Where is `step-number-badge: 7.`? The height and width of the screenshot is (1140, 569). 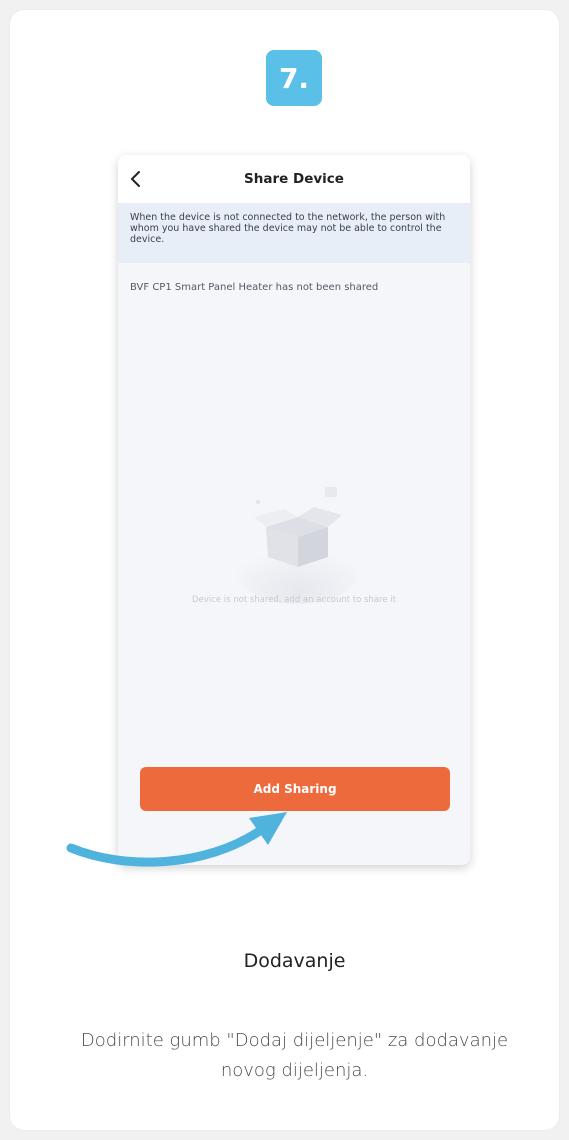 step-number-badge: 7. is located at coordinates (294, 78).